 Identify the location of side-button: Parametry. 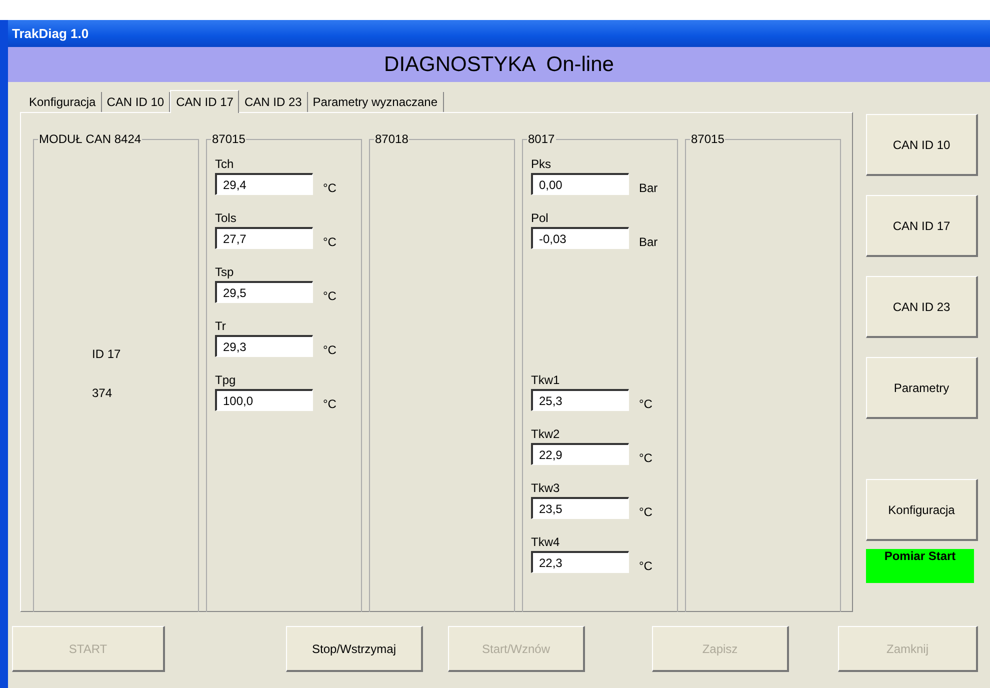
(922, 388).